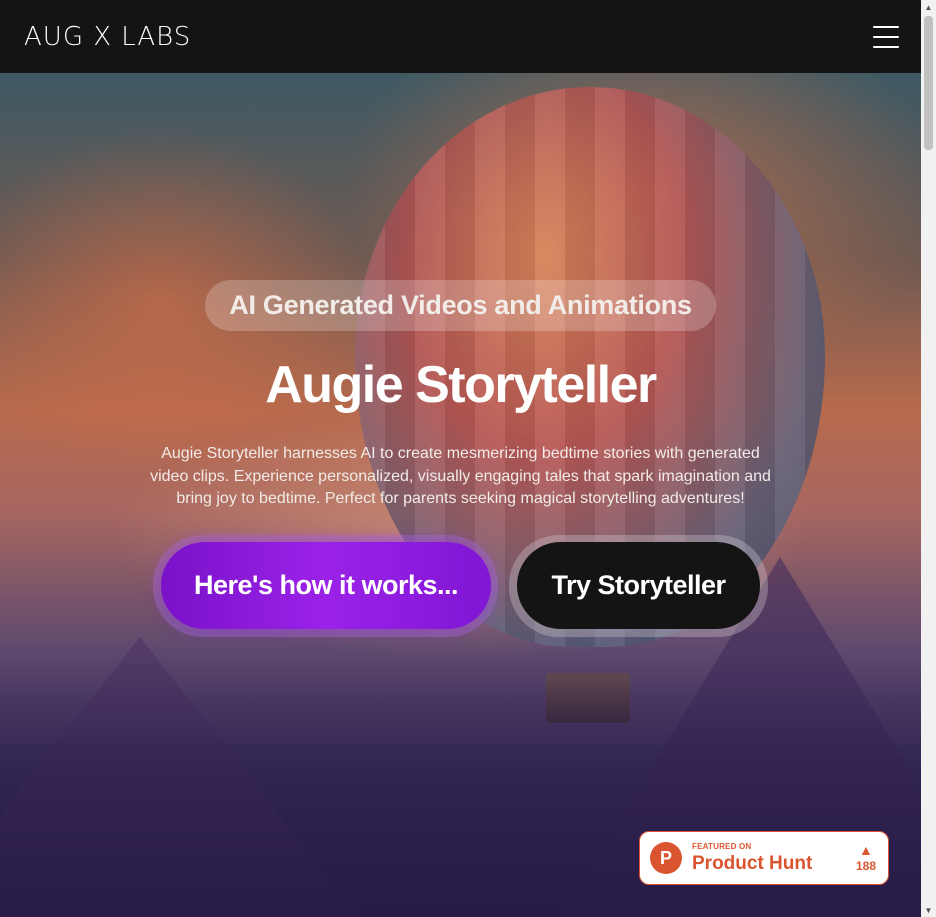 This screenshot has height=917, width=936. I want to click on product-hunt-name: Product Hunt, so click(752, 863).